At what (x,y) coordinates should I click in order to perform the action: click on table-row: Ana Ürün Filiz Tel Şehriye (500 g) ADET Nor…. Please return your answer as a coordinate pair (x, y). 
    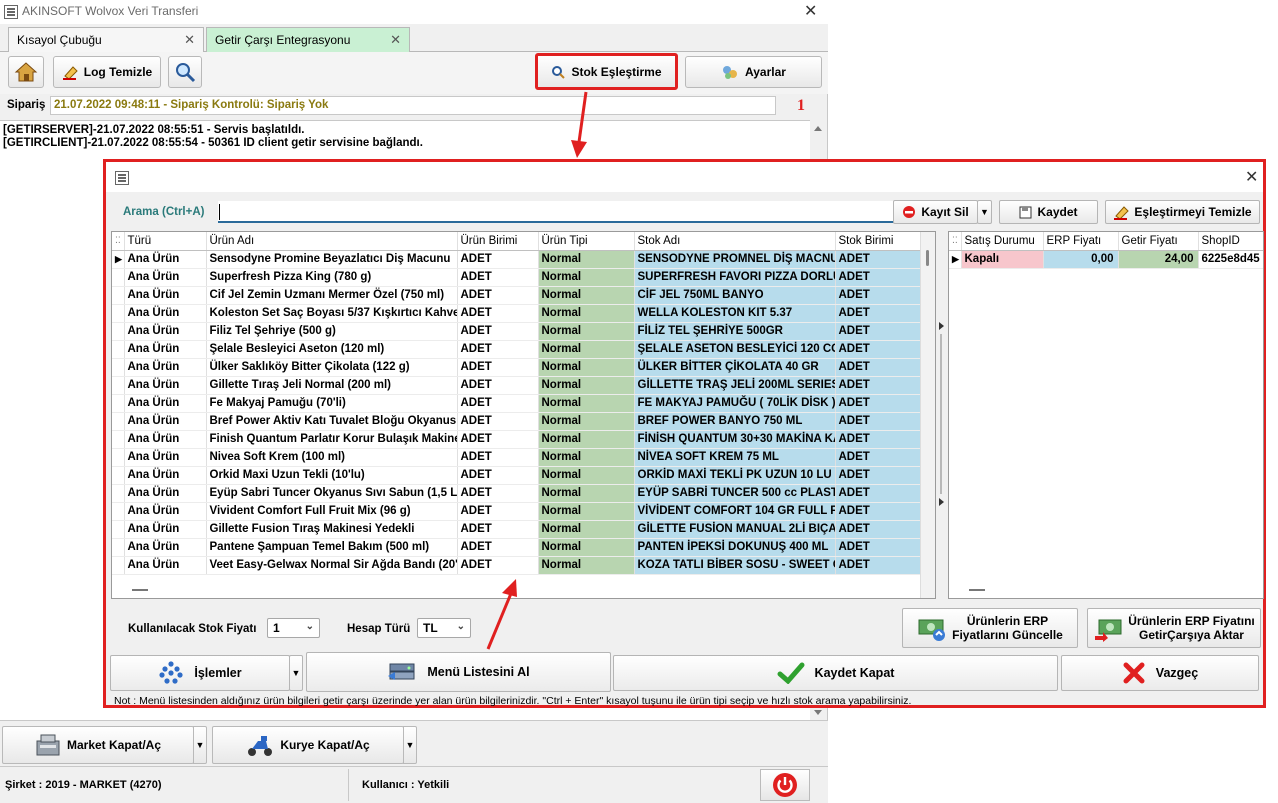
    Looking at the image, I should click on (516, 331).